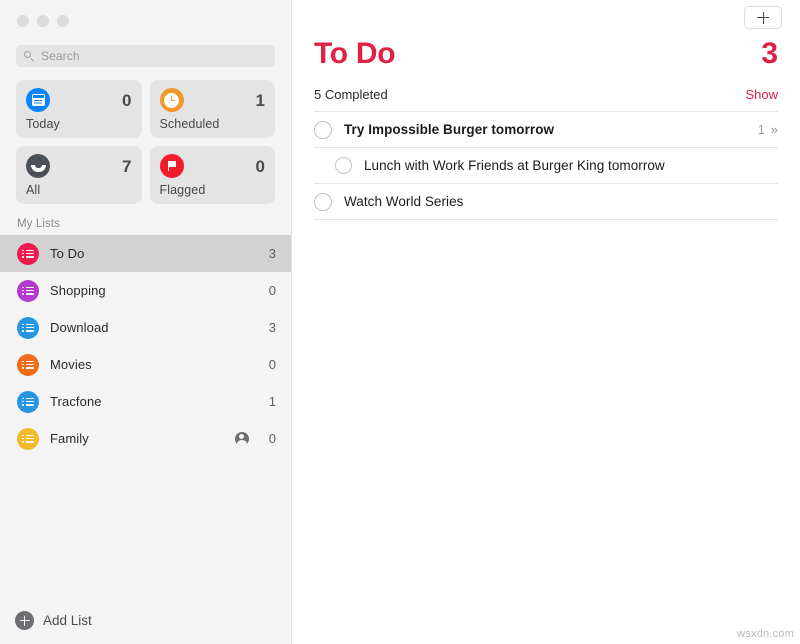 The height and width of the screenshot is (644, 800). I want to click on smart-list-flagged: 0 Flagged, so click(212, 175).